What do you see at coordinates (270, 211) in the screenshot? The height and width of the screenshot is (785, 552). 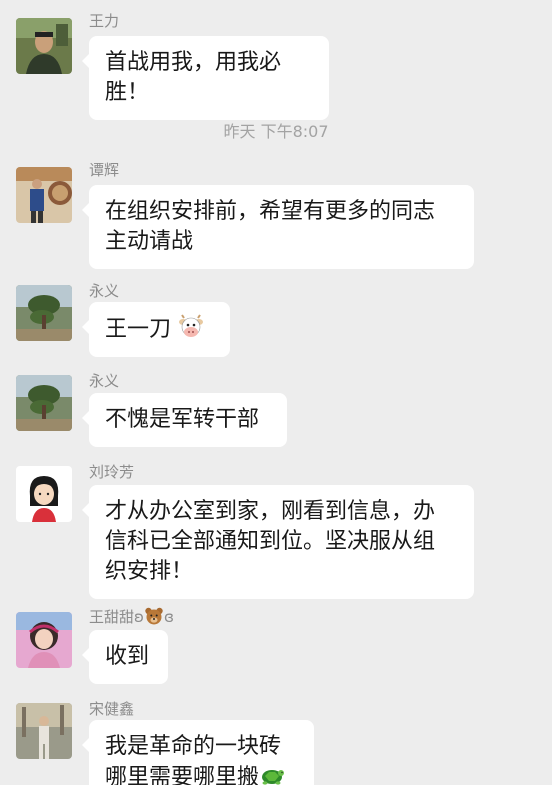 I see `message-text: 在组织安排前，希望有更多的同志` at bounding box center [270, 211].